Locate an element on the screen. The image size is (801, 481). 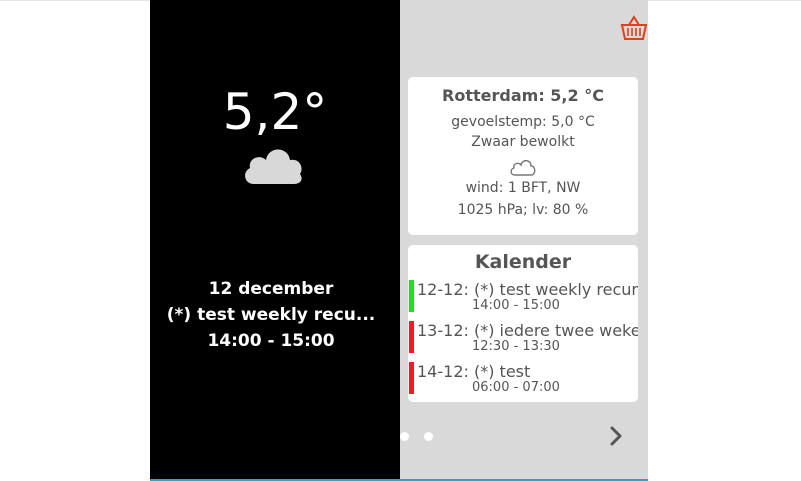
calendar-title: Kalender is located at coordinates (523, 262).